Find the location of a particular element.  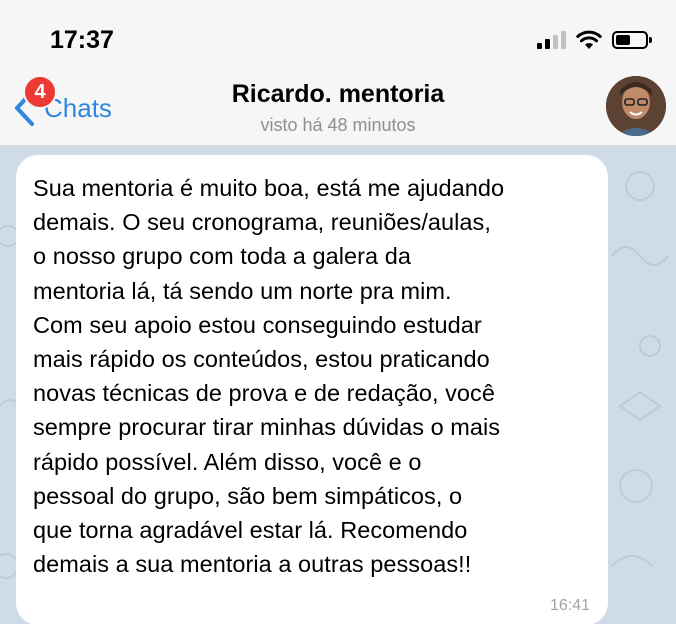

message-line: Com seu apoio estou conseguindo estudar is located at coordinates (257, 324).